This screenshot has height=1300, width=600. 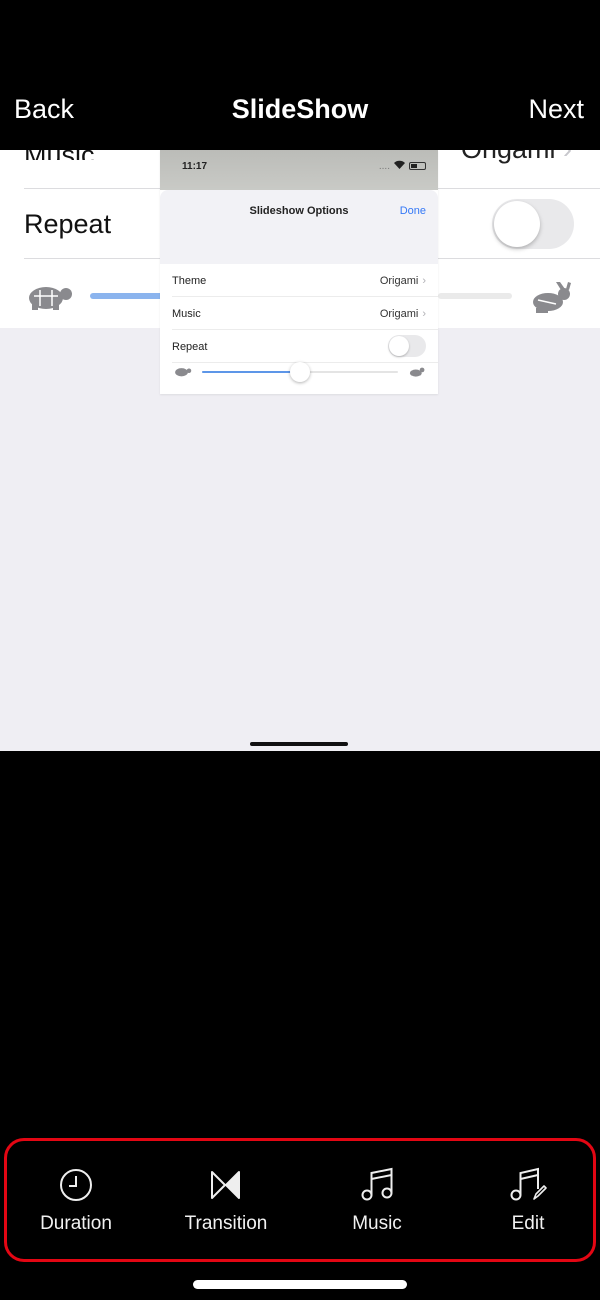 I want to click on transition-icon, so click(x=225, y=1185).